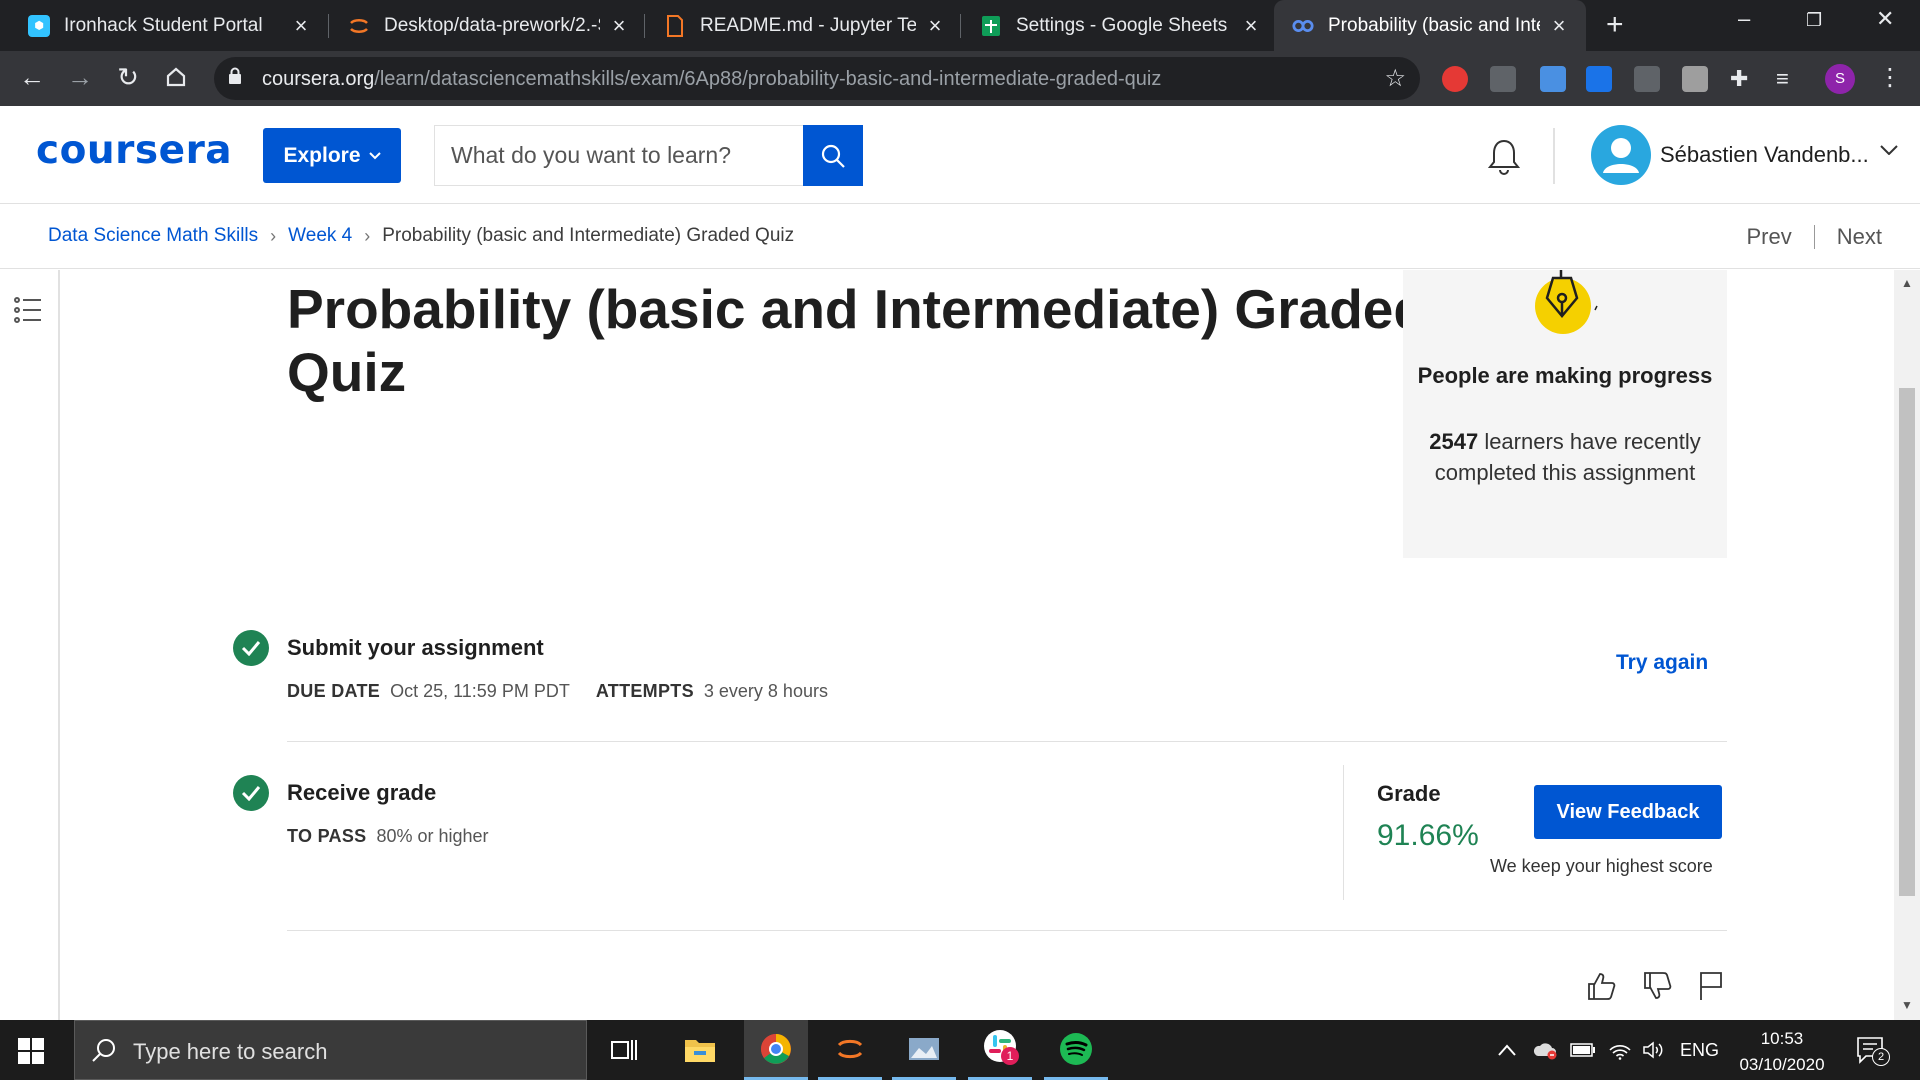  I want to click on chevron-right-icon: ›, so click(273, 235).